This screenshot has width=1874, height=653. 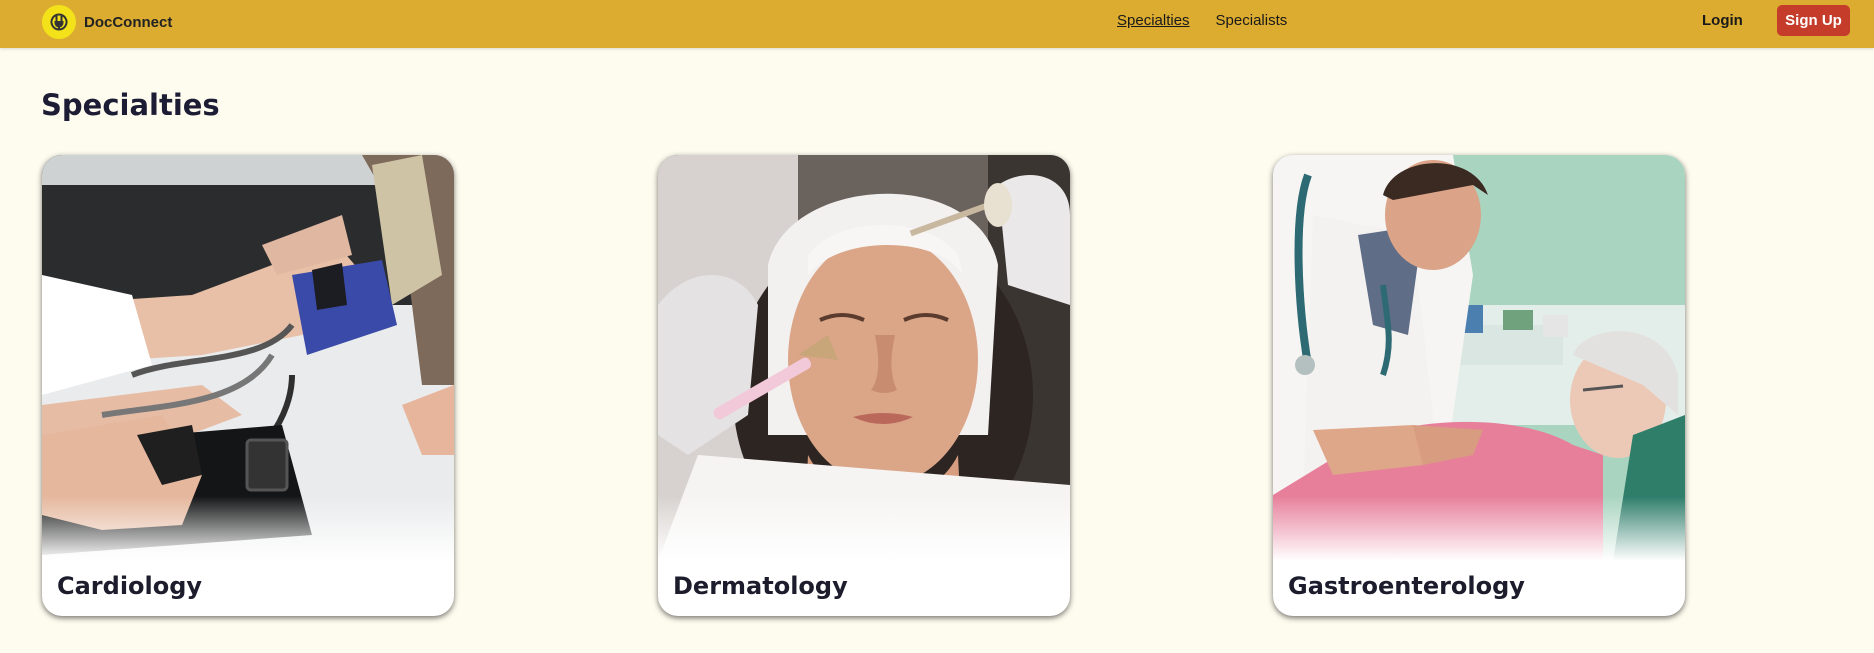 I want to click on dermatology-photo, so click(x=864, y=358).